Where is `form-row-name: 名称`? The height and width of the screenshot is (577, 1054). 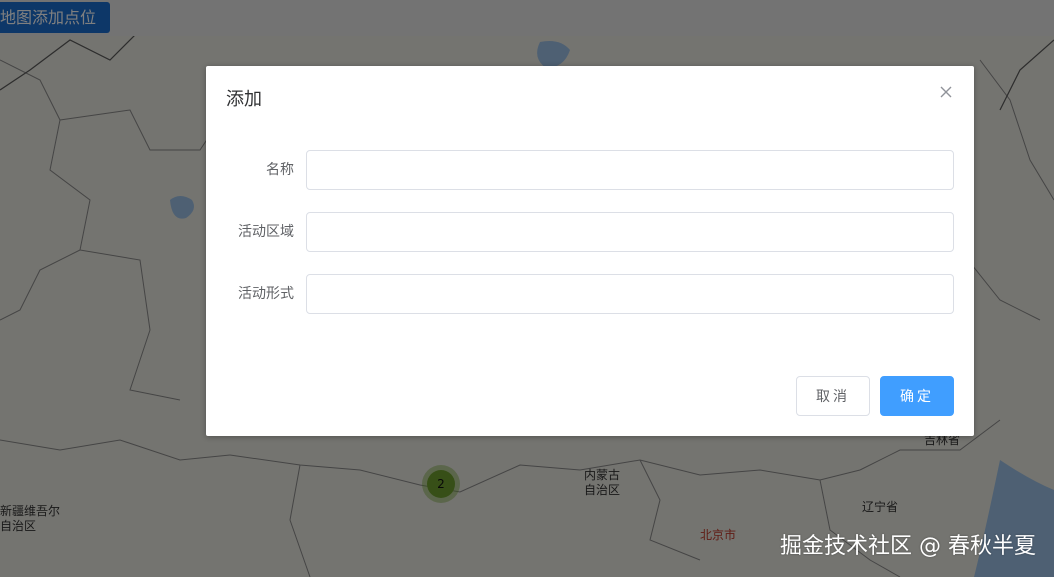 form-row-name: 名称 is located at coordinates (590, 170).